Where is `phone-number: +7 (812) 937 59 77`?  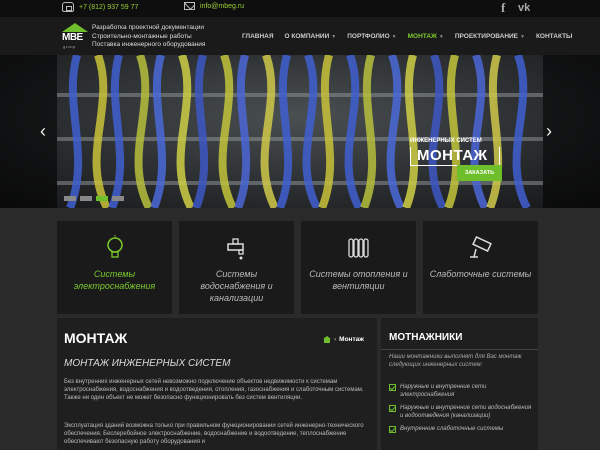
phone-number: +7 (812) 937 59 77 is located at coordinates (108, 7).